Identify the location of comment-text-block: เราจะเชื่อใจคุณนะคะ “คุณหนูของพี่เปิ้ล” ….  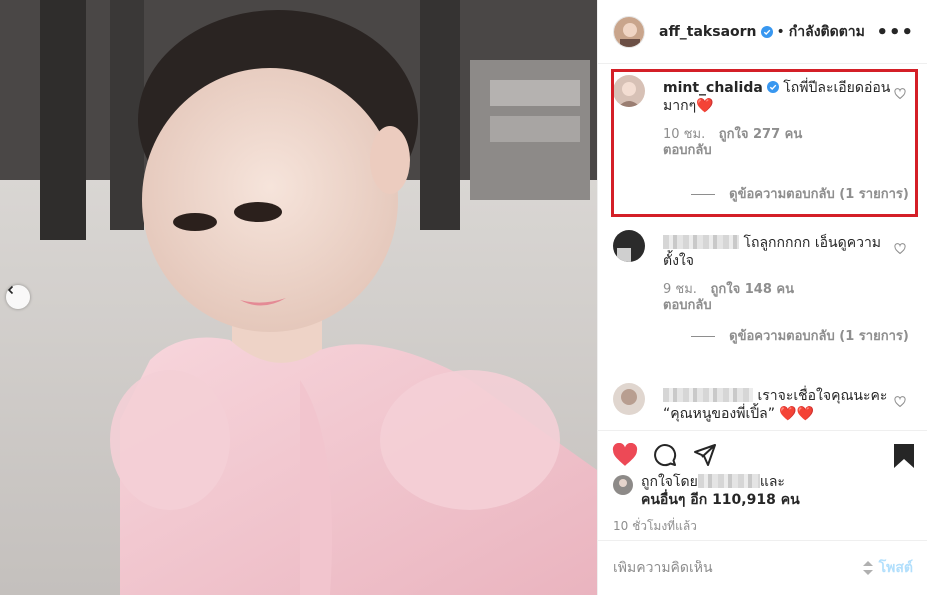
(779, 405).